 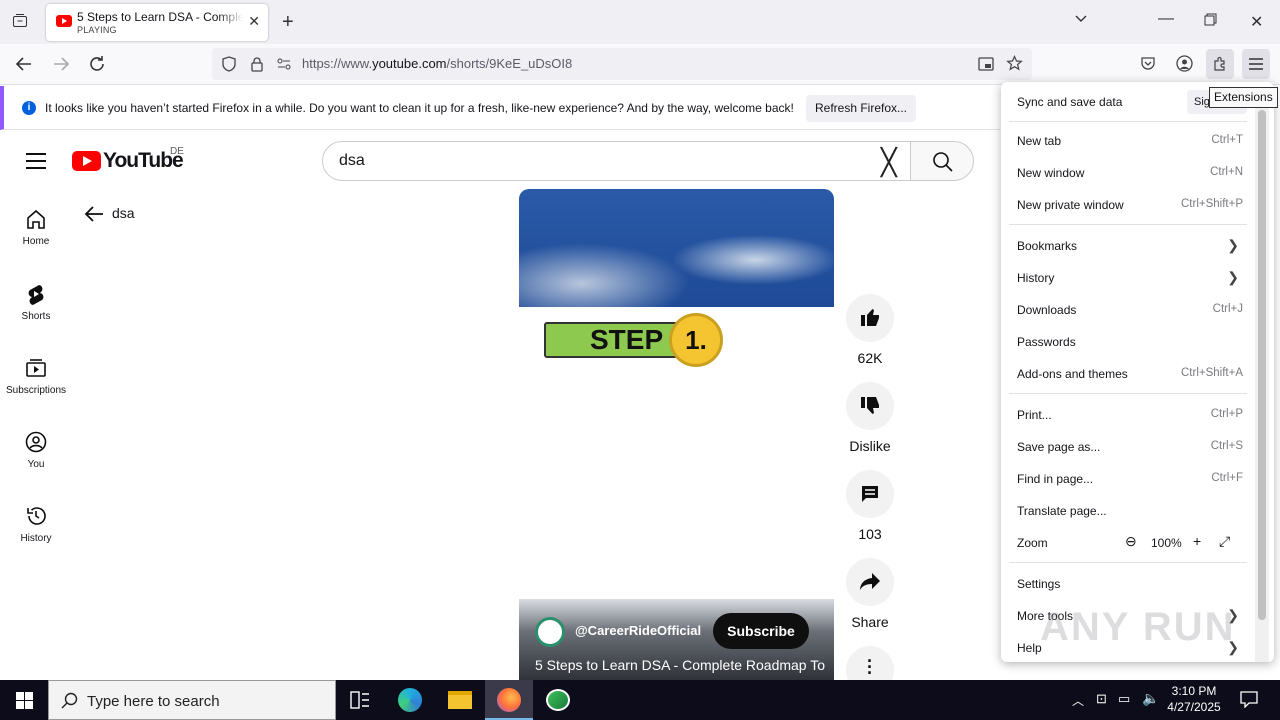 I want to click on account-icon, so click(x=1184, y=66).